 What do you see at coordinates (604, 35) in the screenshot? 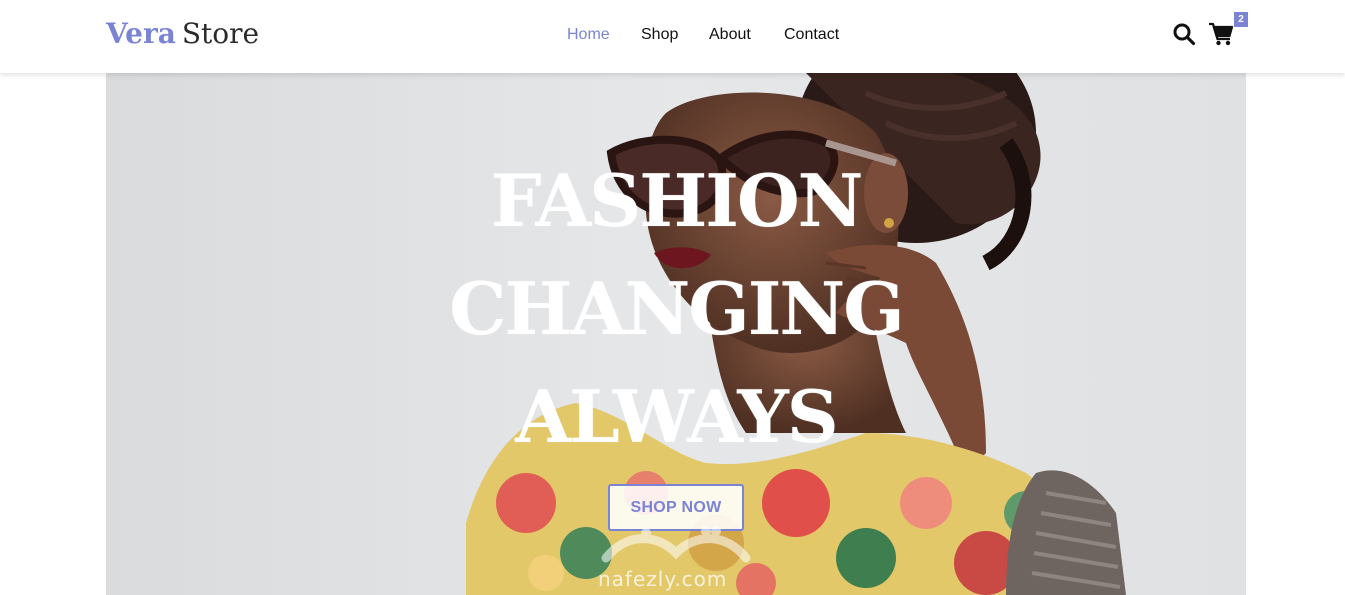
I see `nav-link-home: Home` at bounding box center [604, 35].